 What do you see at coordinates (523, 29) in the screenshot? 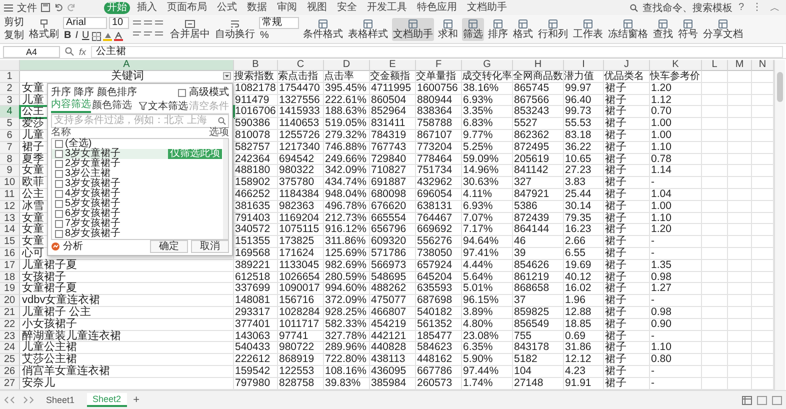
I see `toolbar-button: 格式` at bounding box center [523, 29].